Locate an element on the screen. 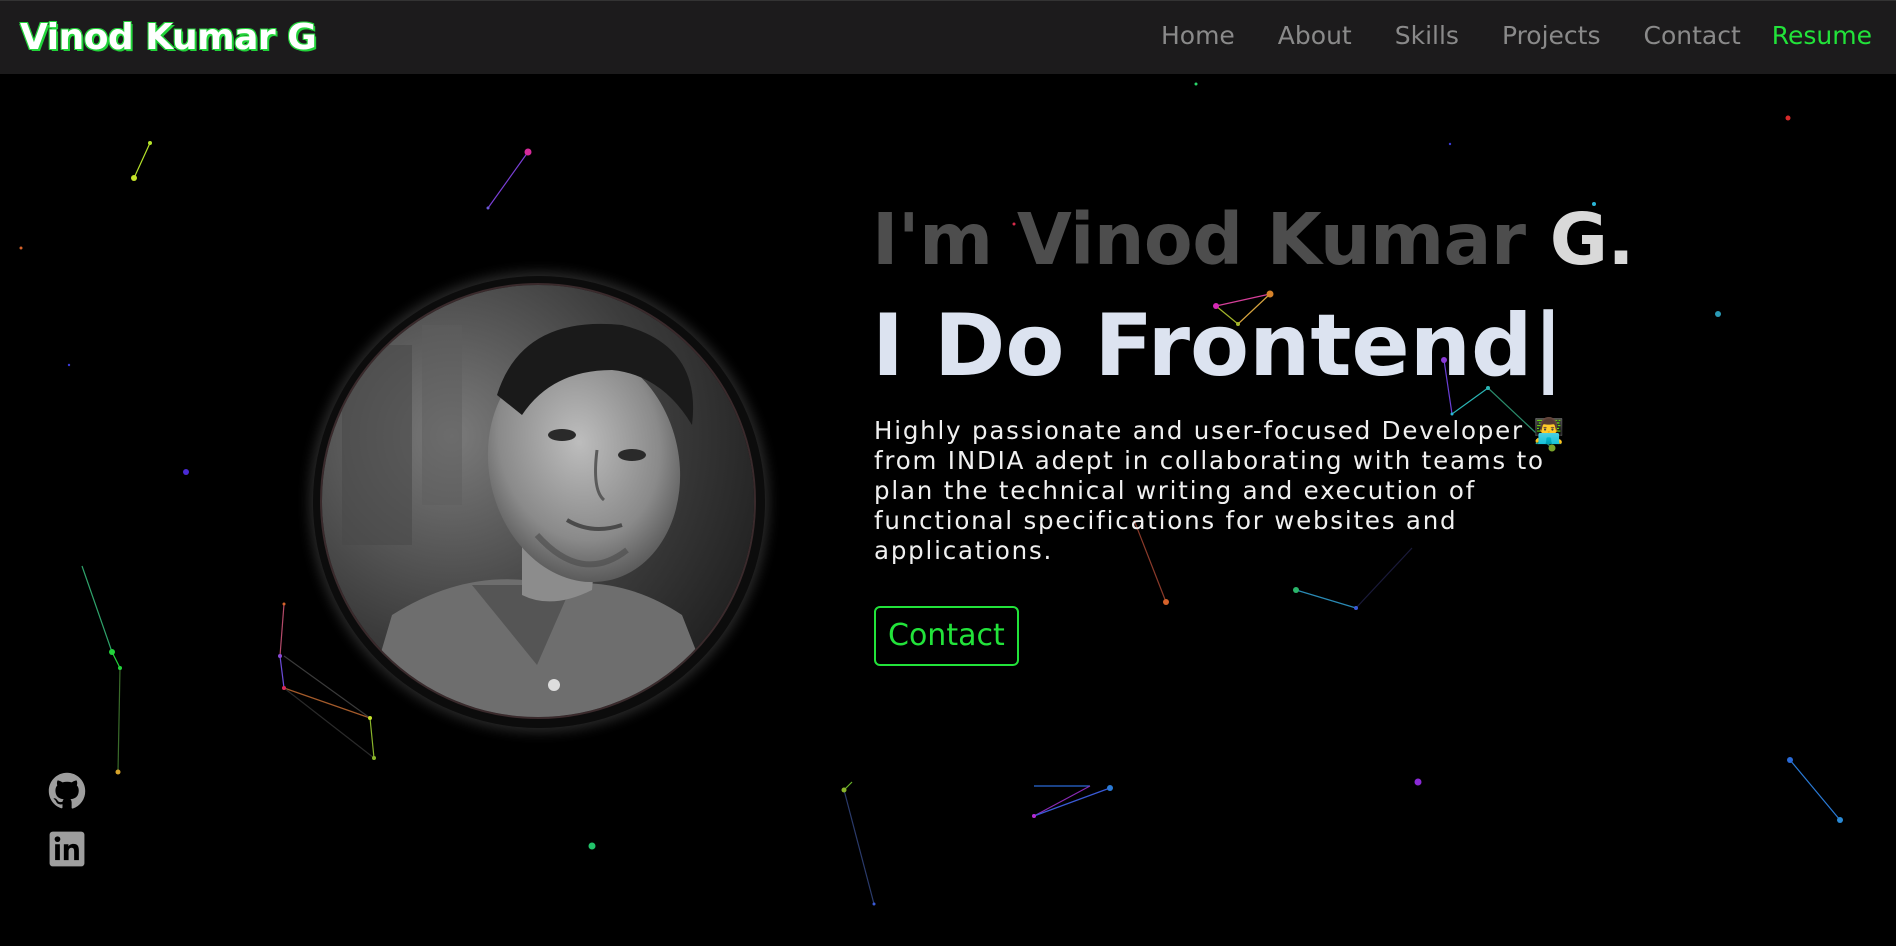 The image size is (1896, 946). brand-logo: Vinod Kumar G is located at coordinates (168, 37).